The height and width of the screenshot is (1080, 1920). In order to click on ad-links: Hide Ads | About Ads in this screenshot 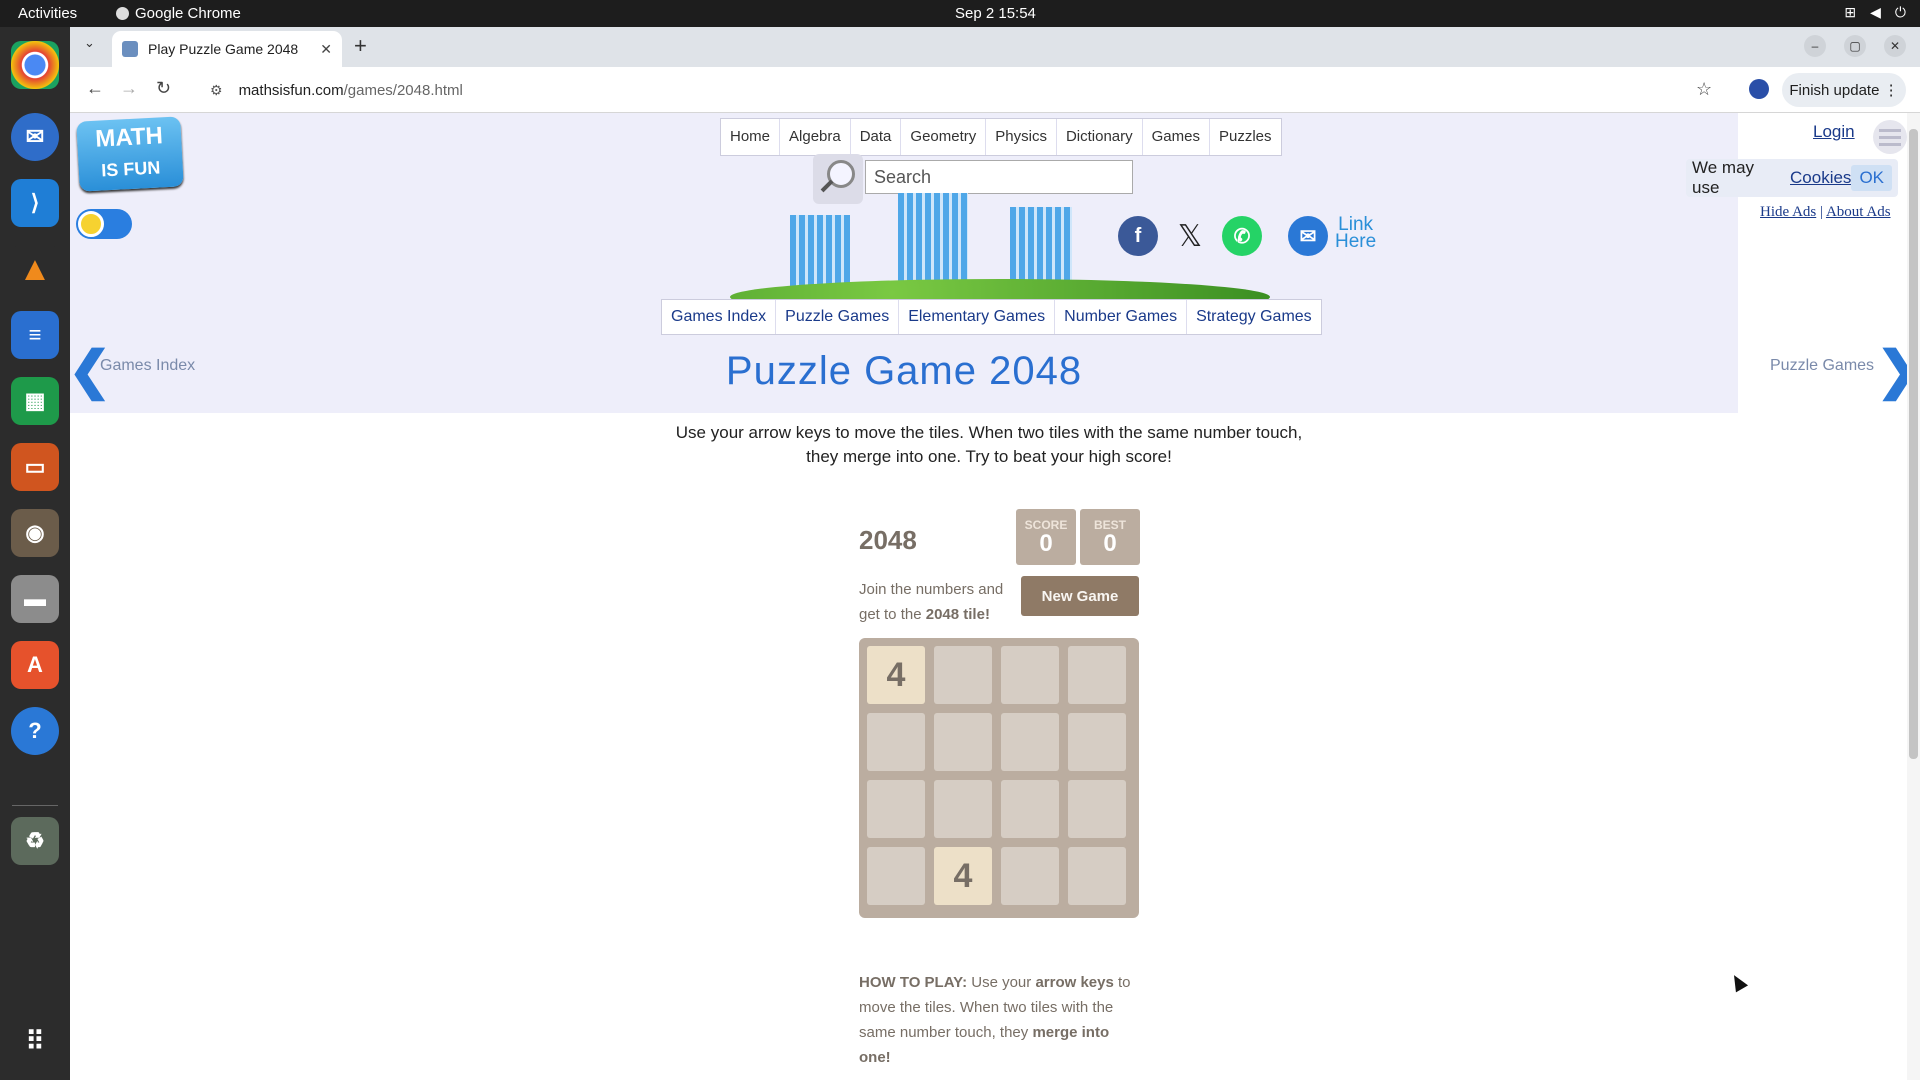, I will do `click(1825, 212)`.